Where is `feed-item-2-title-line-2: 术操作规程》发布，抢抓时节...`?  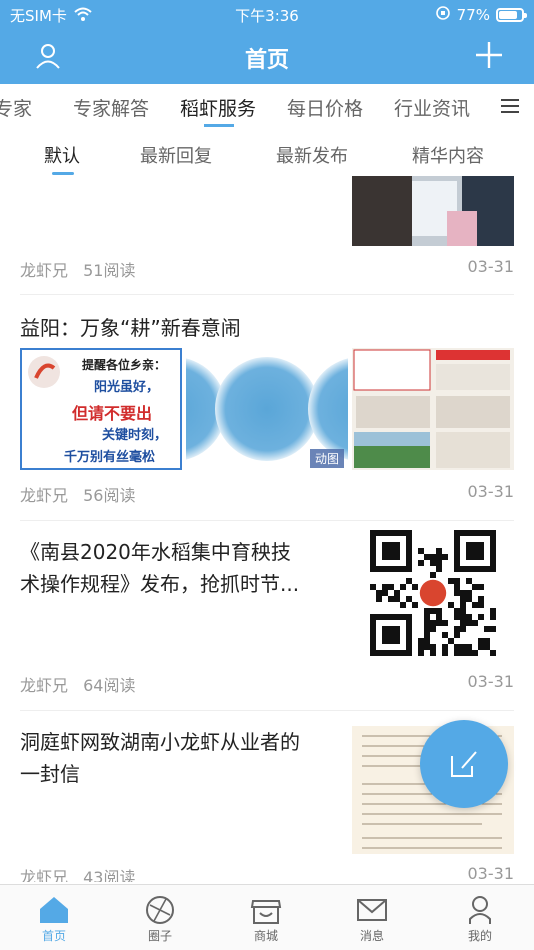 feed-item-2-title-line-2: 术操作规程》发布，抢抓时节... is located at coordinates (160, 584).